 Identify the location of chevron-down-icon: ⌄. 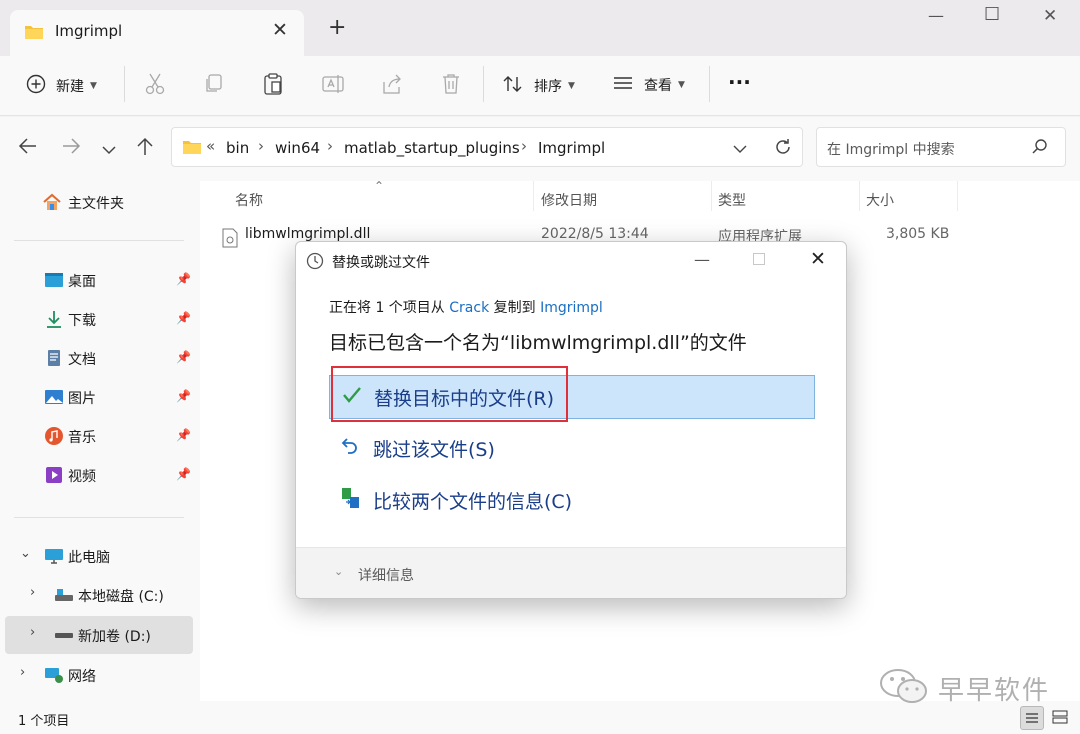
(25, 553).